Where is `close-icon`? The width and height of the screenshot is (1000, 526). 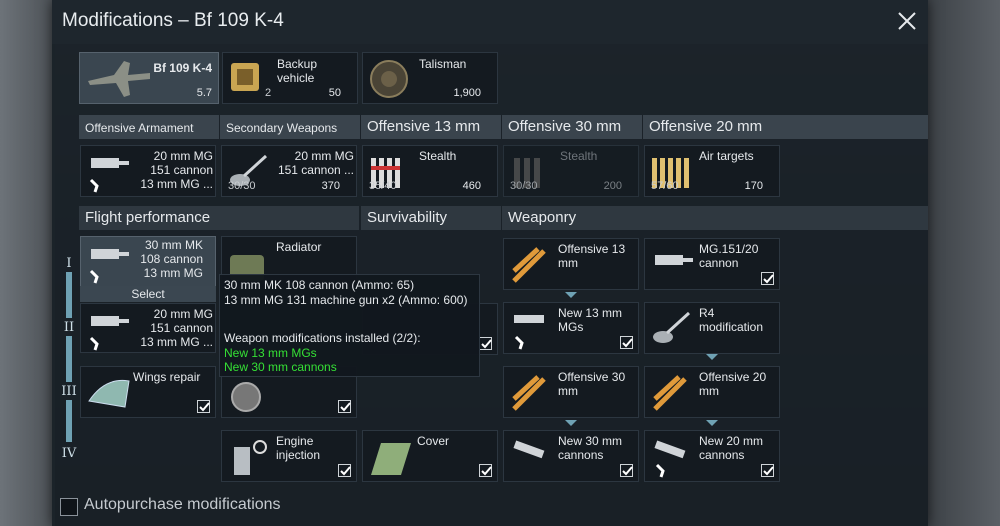
close-icon is located at coordinates (907, 21).